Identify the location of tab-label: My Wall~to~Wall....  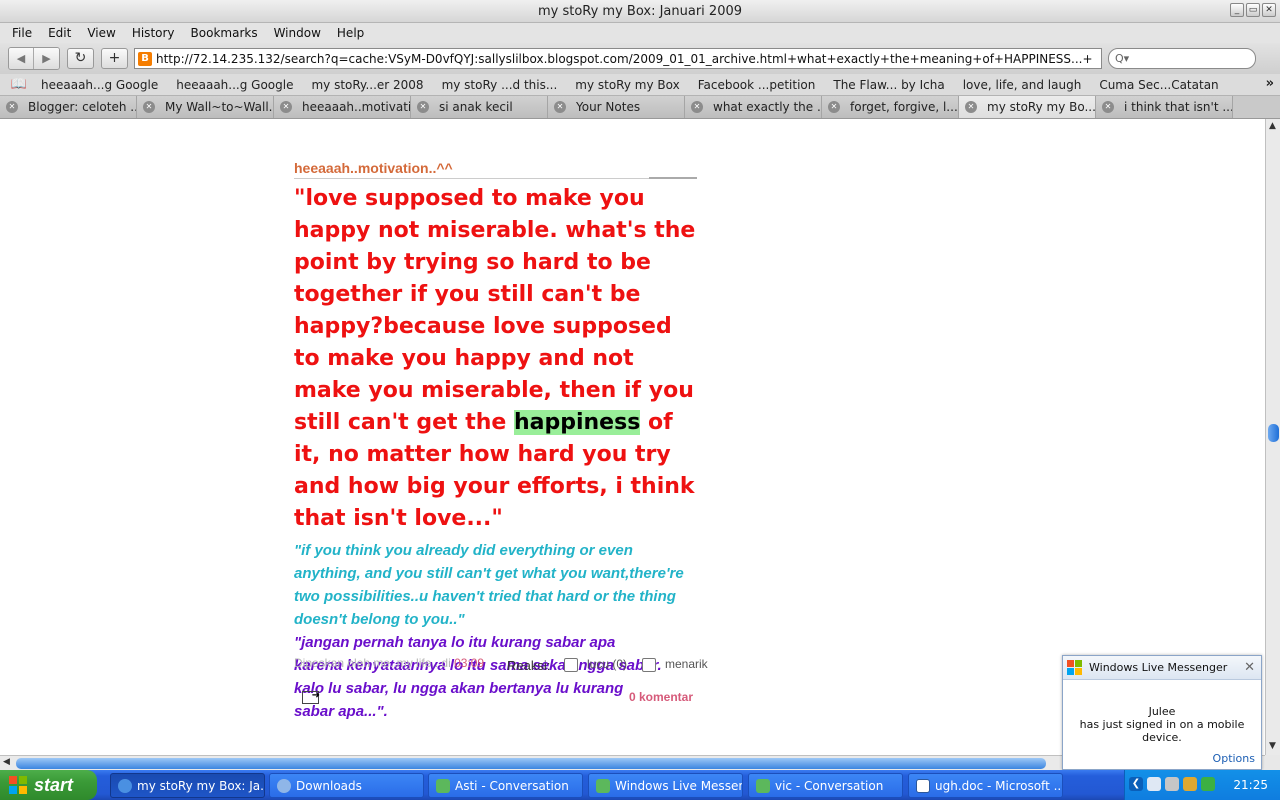
(219, 107).